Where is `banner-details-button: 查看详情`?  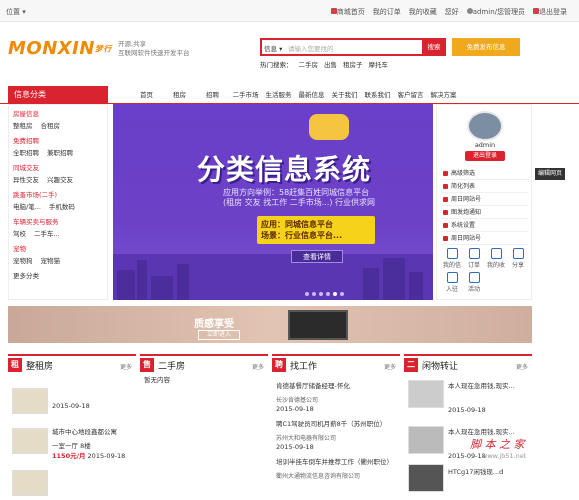
banner-details-button: 查看详情 is located at coordinates (317, 256).